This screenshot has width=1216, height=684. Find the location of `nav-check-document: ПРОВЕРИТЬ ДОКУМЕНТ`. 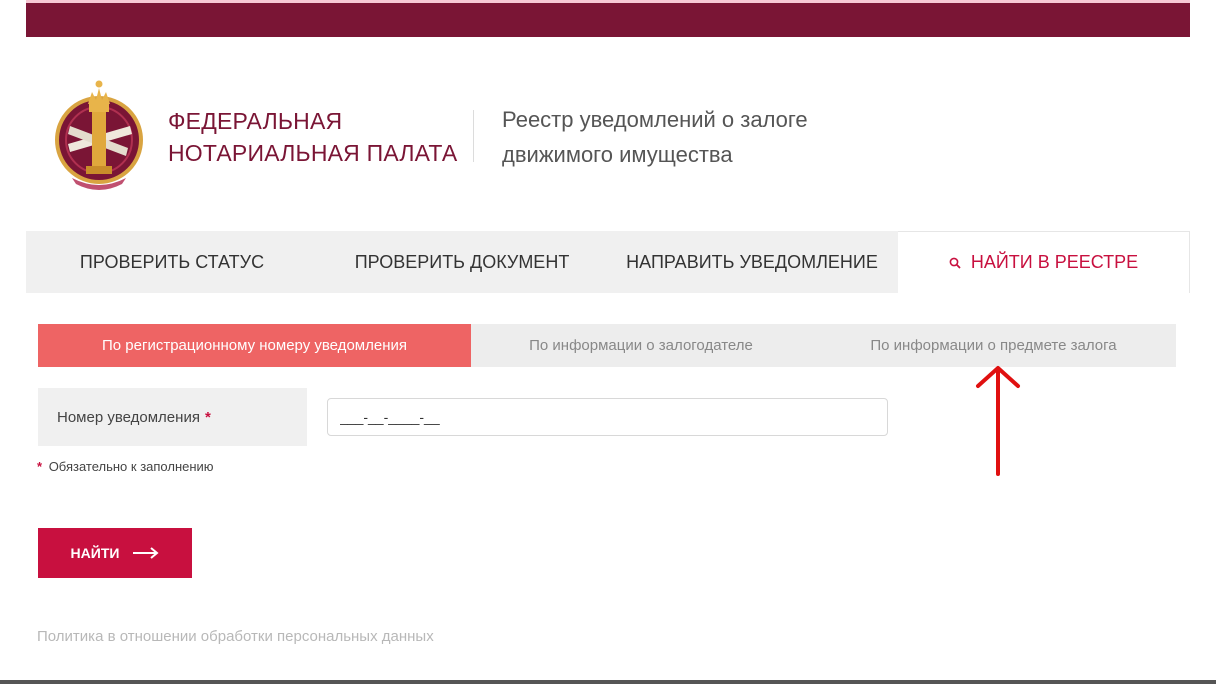

nav-check-document: ПРОВЕРИТЬ ДОКУМЕНТ is located at coordinates (462, 262).